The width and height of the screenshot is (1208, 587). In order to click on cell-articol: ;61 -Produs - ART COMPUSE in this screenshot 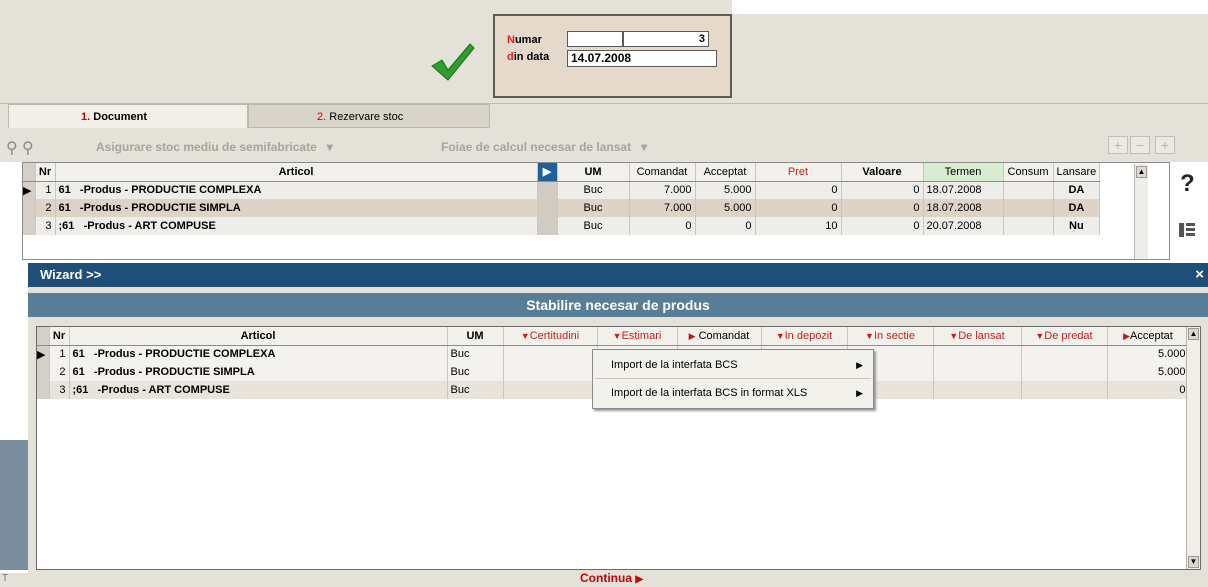, I will do `click(258, 390)`.